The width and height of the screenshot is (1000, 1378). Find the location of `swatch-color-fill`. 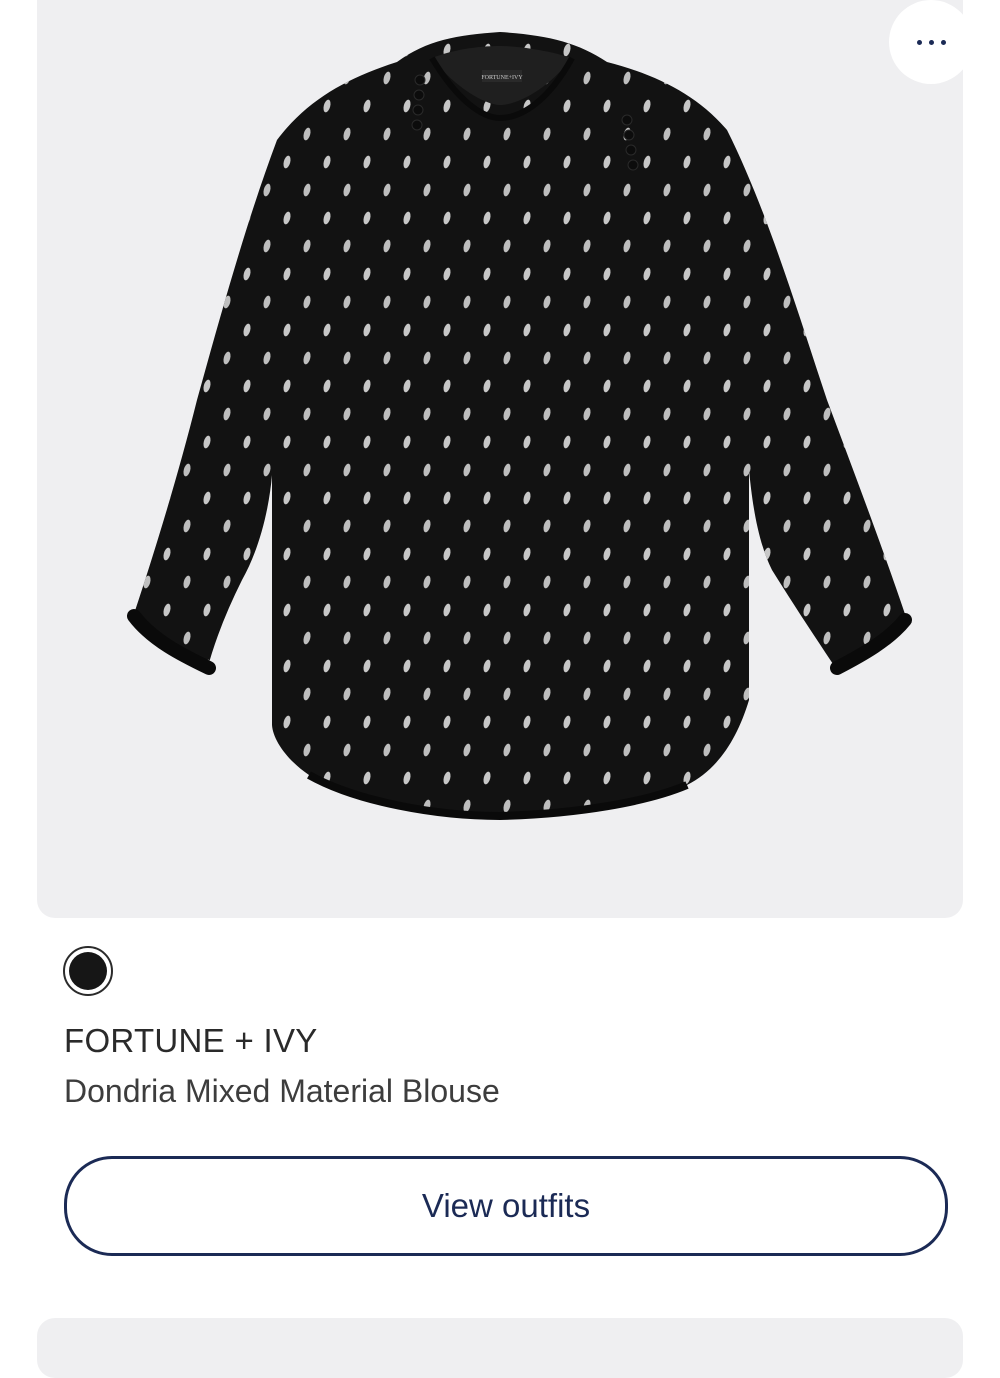

swatch-color-fill is located at coordinates (88, 971).